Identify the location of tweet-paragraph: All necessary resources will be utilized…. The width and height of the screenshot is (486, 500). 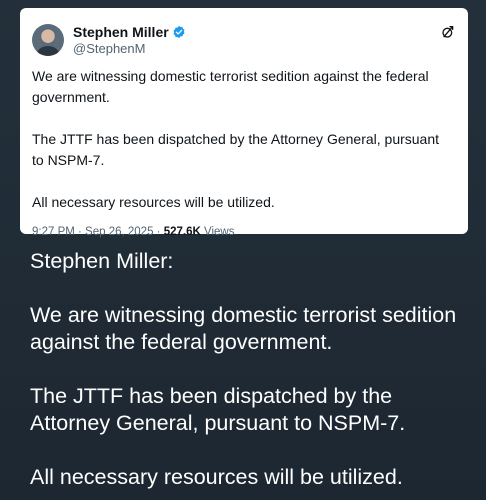
(153, 202).